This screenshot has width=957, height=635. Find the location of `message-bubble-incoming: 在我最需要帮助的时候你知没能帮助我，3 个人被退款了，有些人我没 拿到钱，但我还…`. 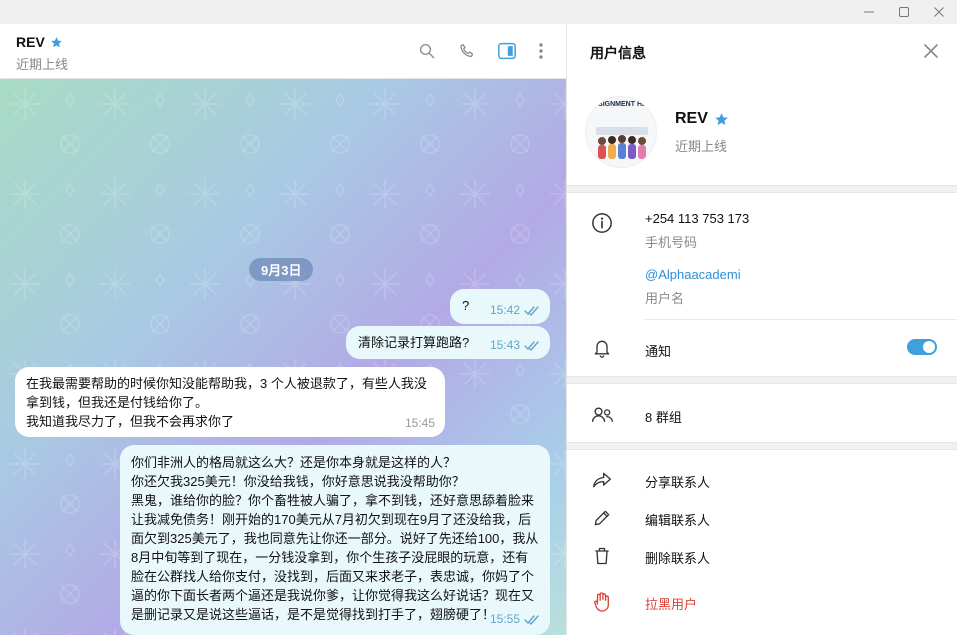

message-bubble-incoming: 在我最需要帮助的时候你知没能帮助我，3 个人被退款了，有些人我没 拿到钱，但我还… is located at coordinates (230, 402).